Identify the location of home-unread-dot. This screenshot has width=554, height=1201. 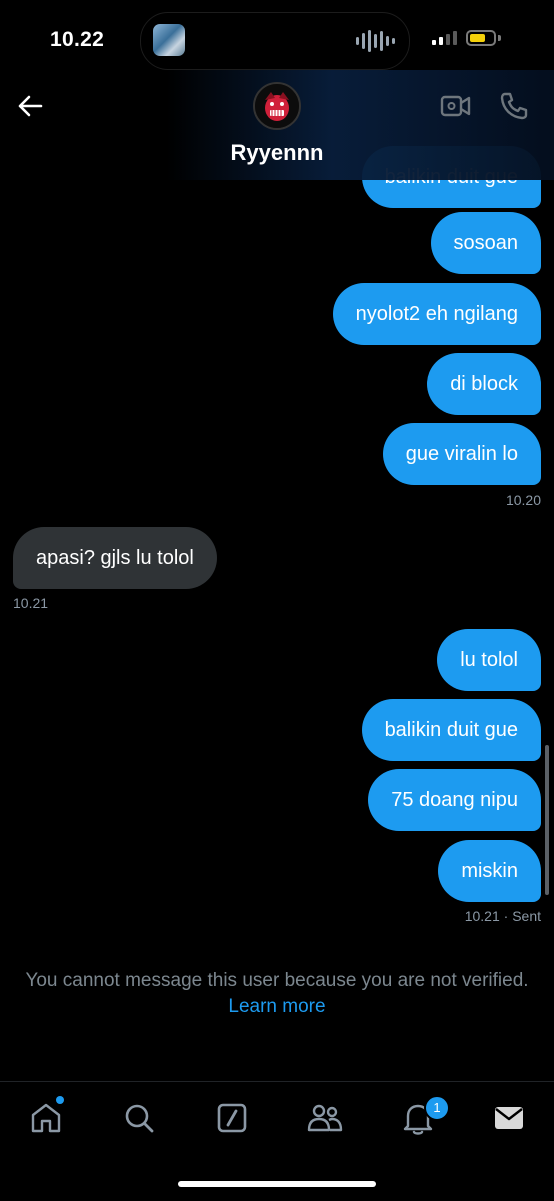
(60, 1100).